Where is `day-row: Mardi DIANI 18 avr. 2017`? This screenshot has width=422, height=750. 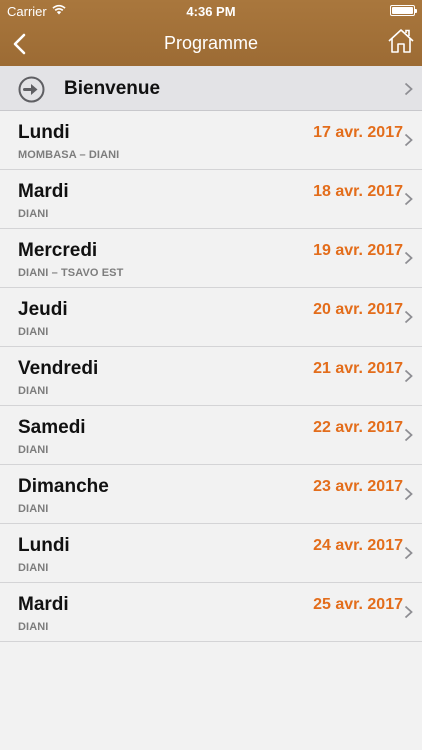 day-row: Mardi DIANI 18 avr. 2017 is located at coordinates (211, 199).